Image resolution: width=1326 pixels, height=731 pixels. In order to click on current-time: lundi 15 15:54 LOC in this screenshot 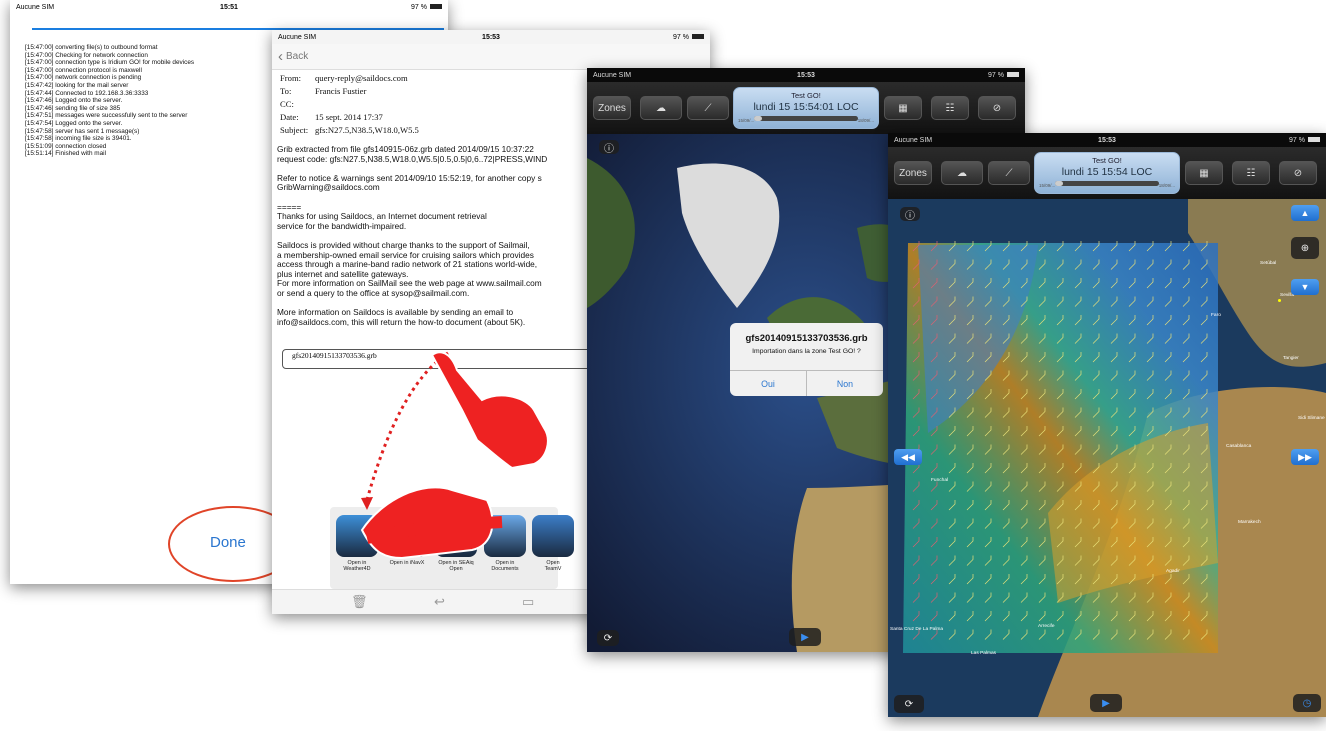, I will do `click(1107, 172)`.